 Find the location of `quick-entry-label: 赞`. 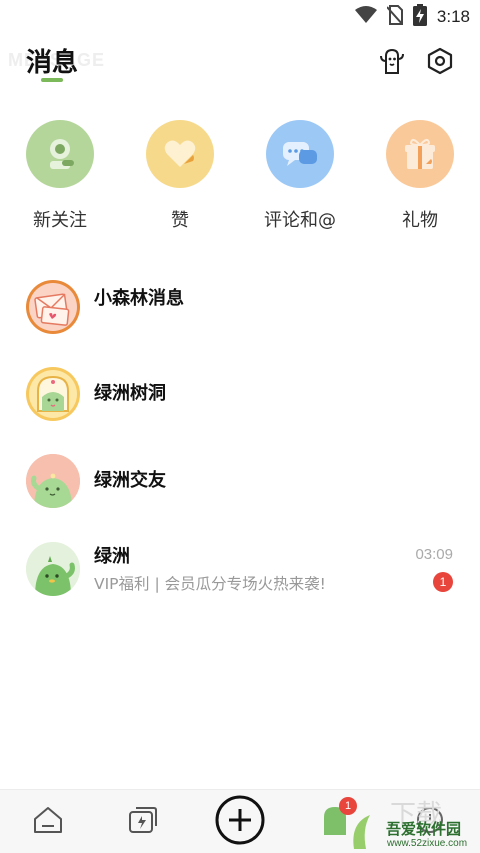

quick-entry-label: 赞 is located at coordinates (180, 220).